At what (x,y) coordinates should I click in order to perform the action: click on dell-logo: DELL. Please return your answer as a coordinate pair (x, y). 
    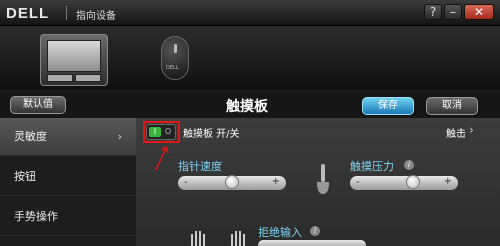
    Looking at the image, I should click on (28, 13).